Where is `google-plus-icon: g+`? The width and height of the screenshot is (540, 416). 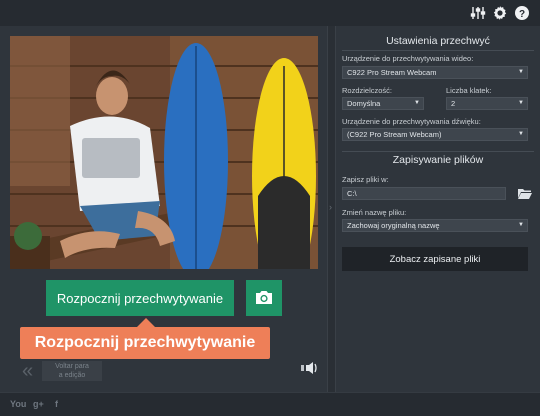 google-plus-icon: g+ is located at coordinates (38, 404).